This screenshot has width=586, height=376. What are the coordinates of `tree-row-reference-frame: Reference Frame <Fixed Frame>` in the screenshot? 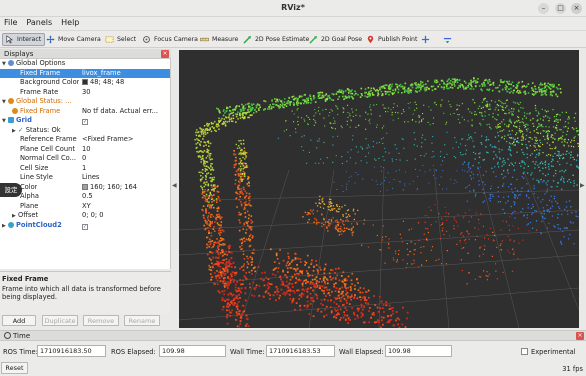 It's located at (85, 140).